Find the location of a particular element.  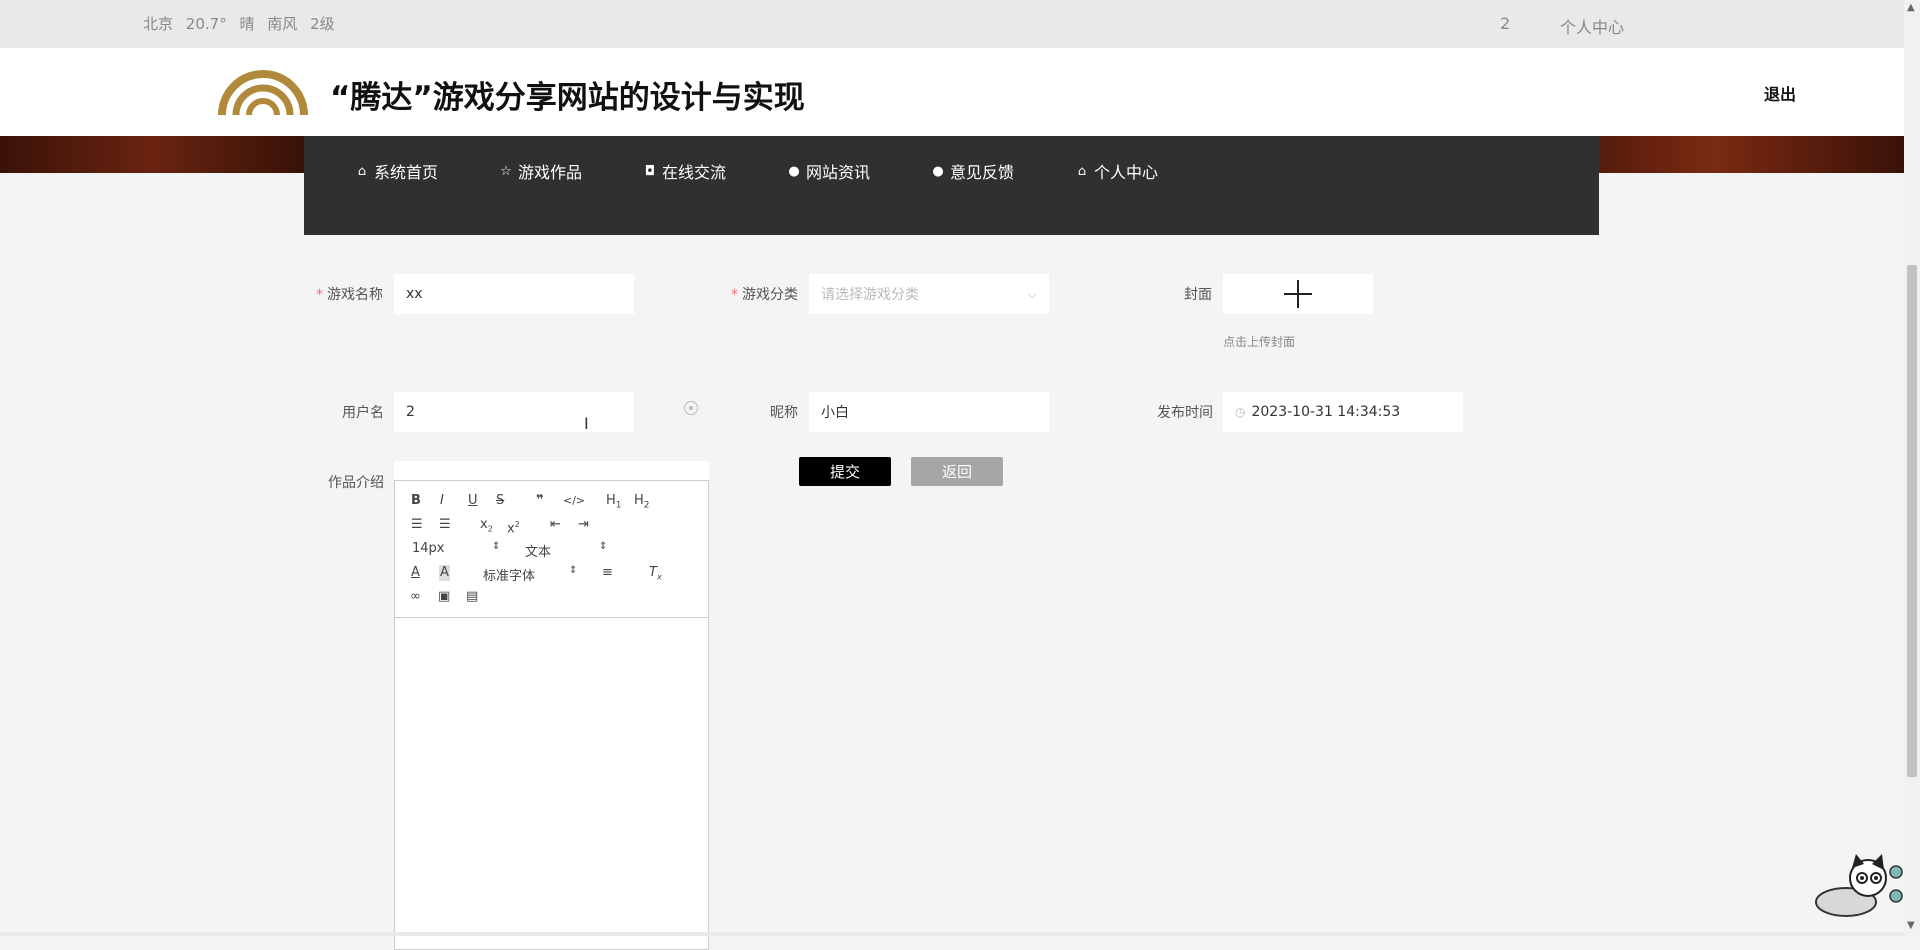

background-color-icon: A is located at coordinates (444, 573).